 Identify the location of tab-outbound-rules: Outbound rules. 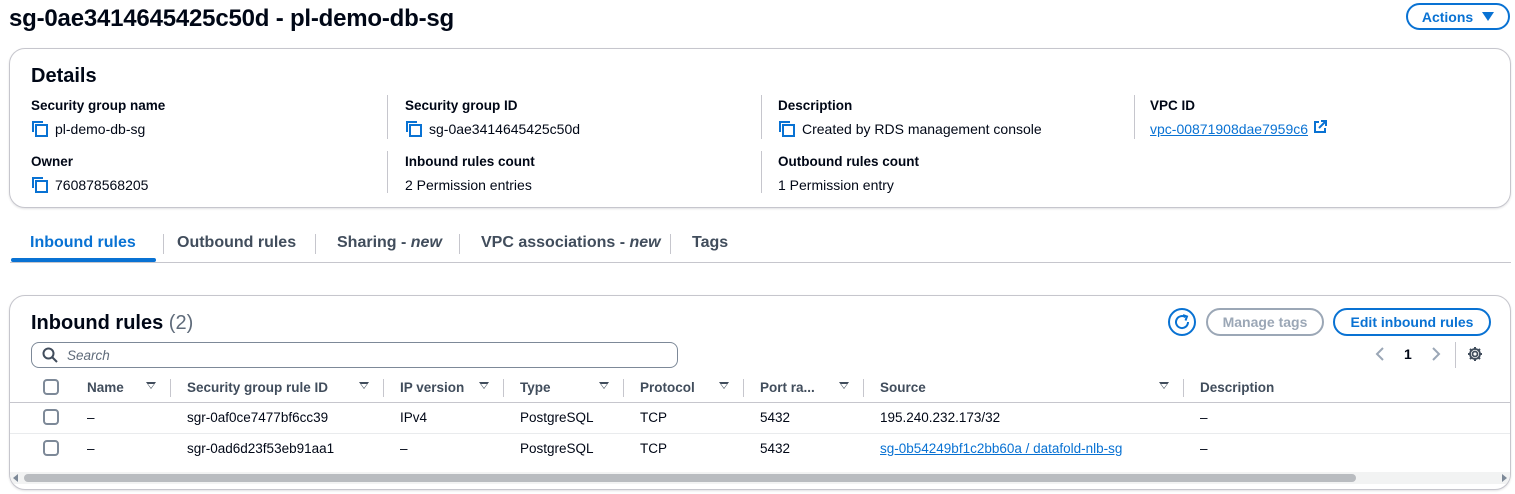
(236, 243).